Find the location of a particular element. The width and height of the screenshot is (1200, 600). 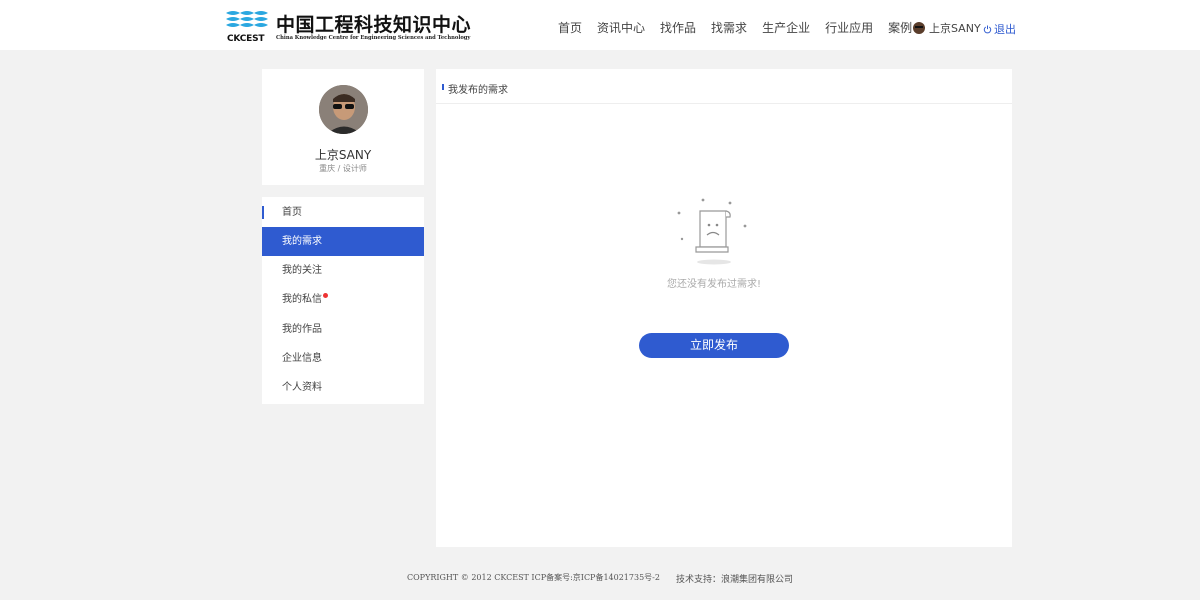

nav-cases: 案例 is located at coordinates (900, 27).